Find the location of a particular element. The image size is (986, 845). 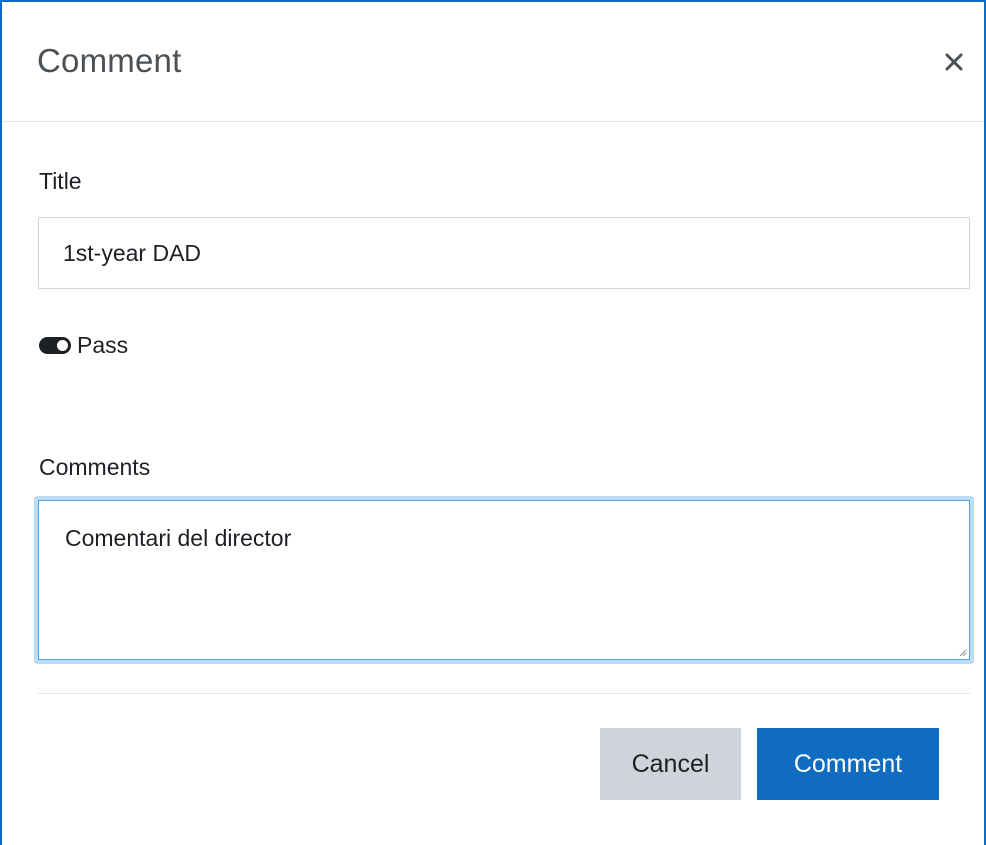

resize-grip-icon is located at coordinates (963, 653).